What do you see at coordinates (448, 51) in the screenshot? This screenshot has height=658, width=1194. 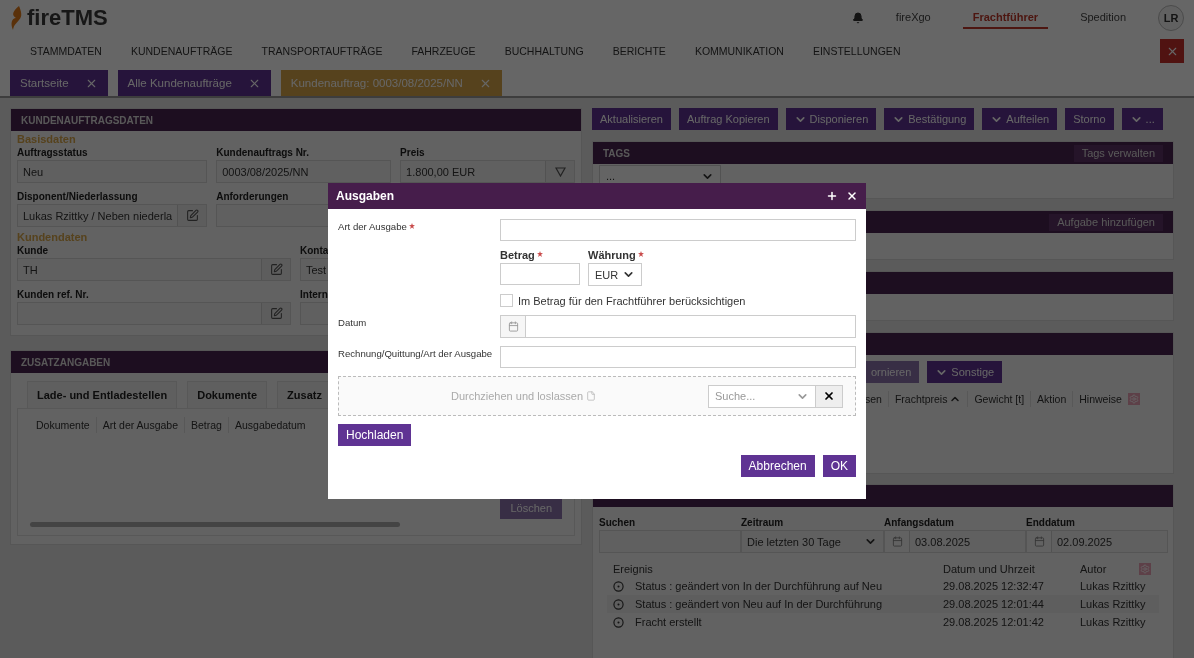 I see `menu-item: FAHRZEUGE` at bounding box center [448, 51].